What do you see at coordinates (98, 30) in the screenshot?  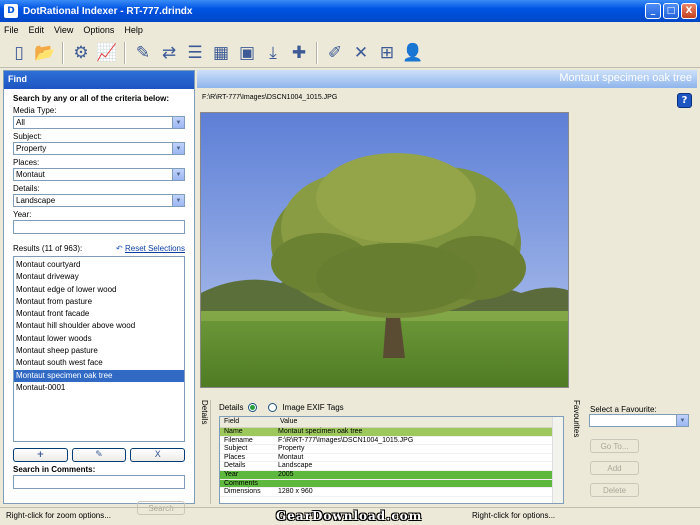 I see `menu-options: Options` at bounding box center [98, 30].